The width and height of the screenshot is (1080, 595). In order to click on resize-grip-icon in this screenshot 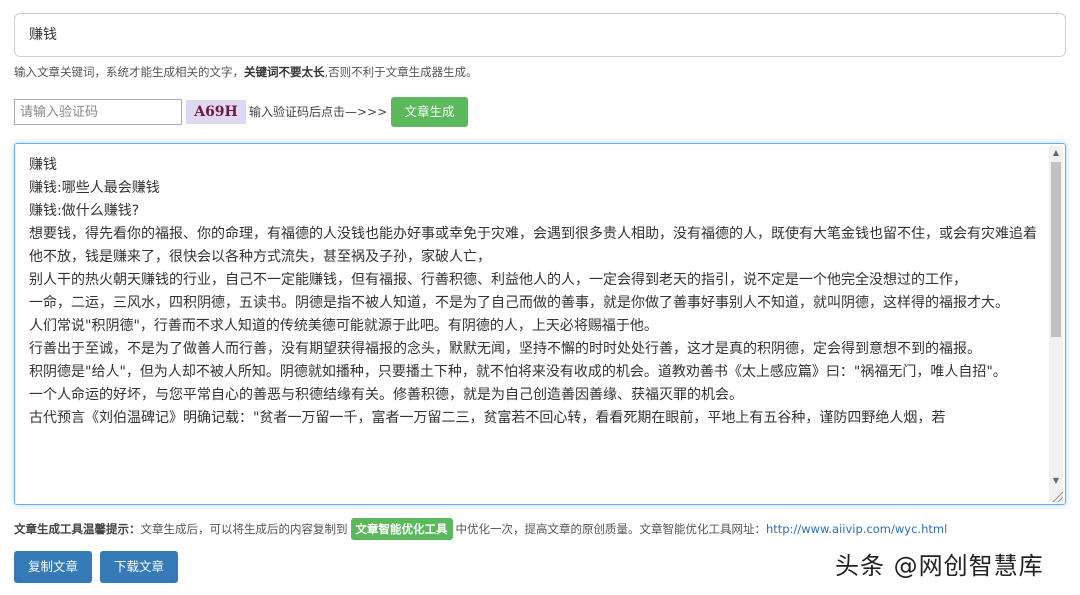, I will do `click(1057, 496)`.